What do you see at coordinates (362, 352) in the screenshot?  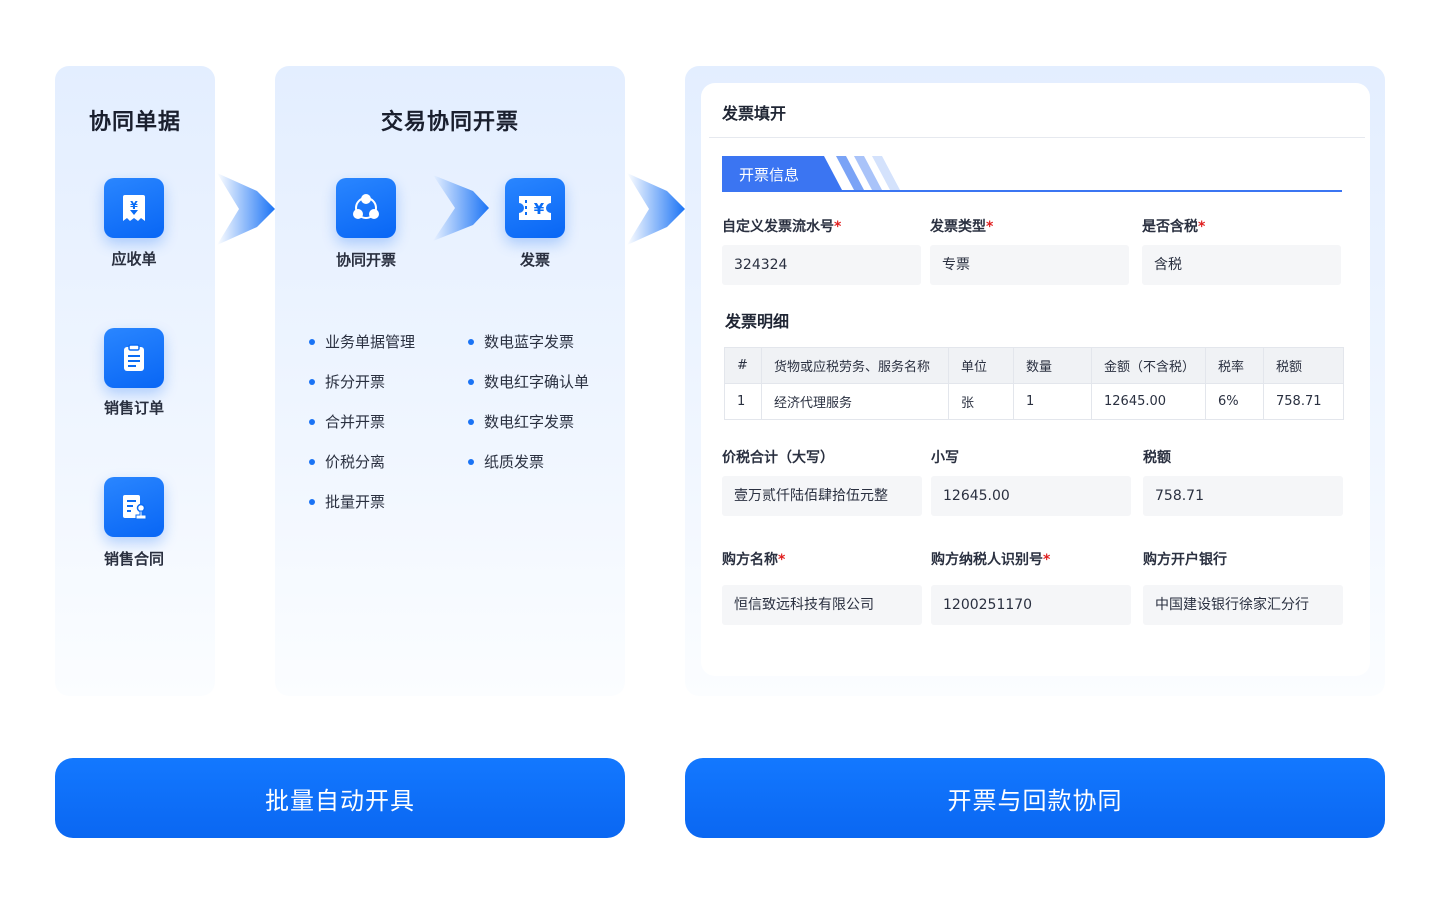 I see `list-item: 业务单据管理` at bounding box center [362, 352].